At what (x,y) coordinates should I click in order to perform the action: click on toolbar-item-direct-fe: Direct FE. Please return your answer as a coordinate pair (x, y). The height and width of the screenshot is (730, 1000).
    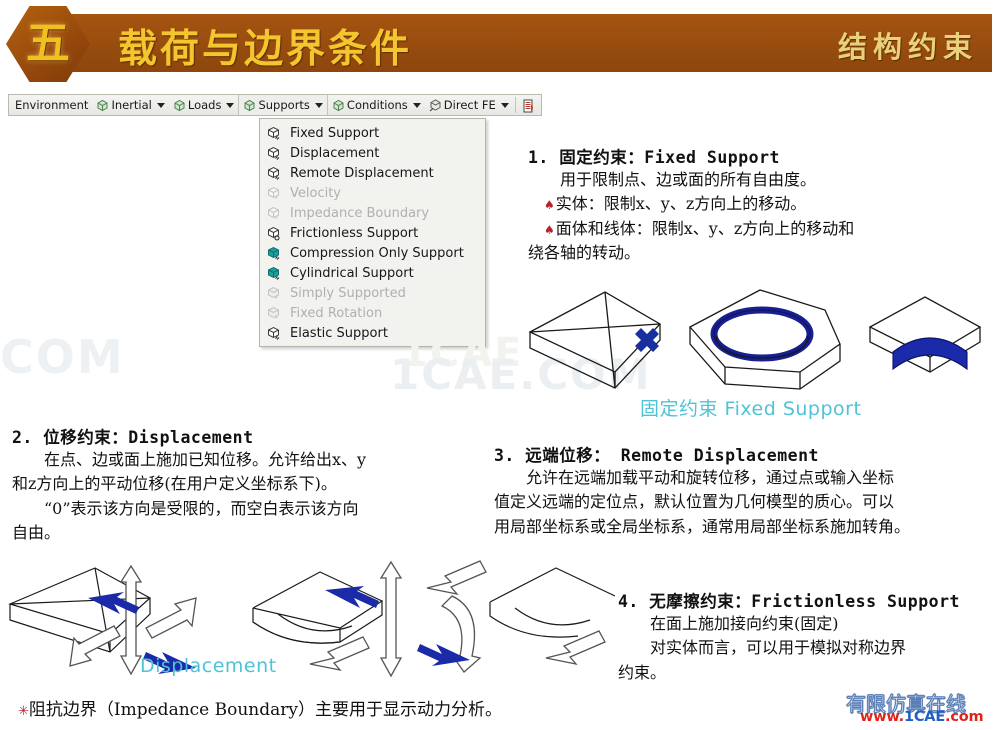
    Looking at the image, I should click on (469, 105).